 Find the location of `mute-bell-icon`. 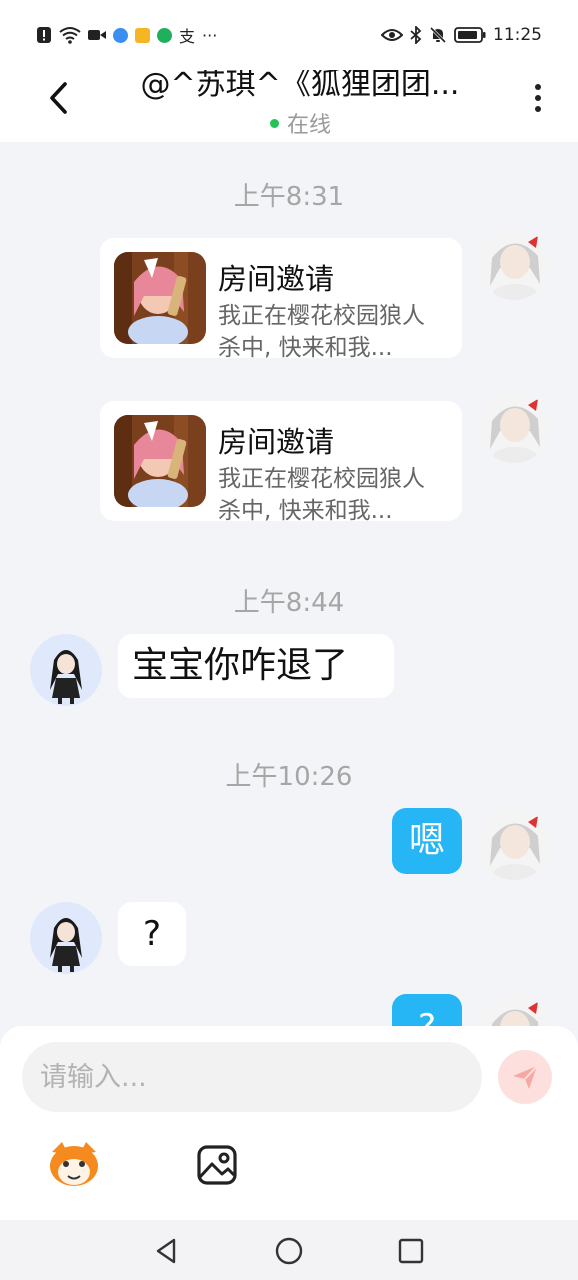

mute-bell-icon is located at coordinates (438, 35).